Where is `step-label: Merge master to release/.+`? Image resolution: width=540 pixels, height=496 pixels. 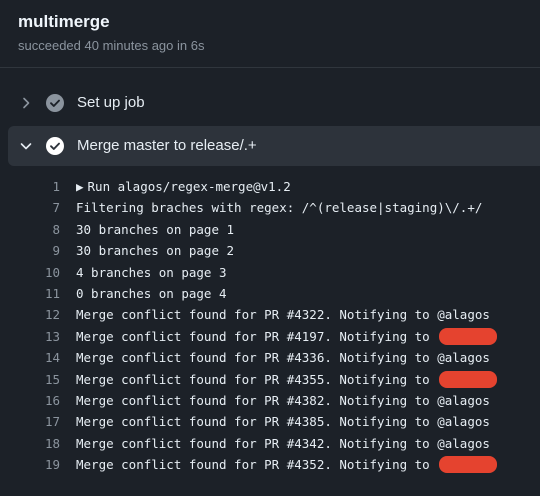
step-label: Merge master to release/.+ is located at coordinates (167, 145).